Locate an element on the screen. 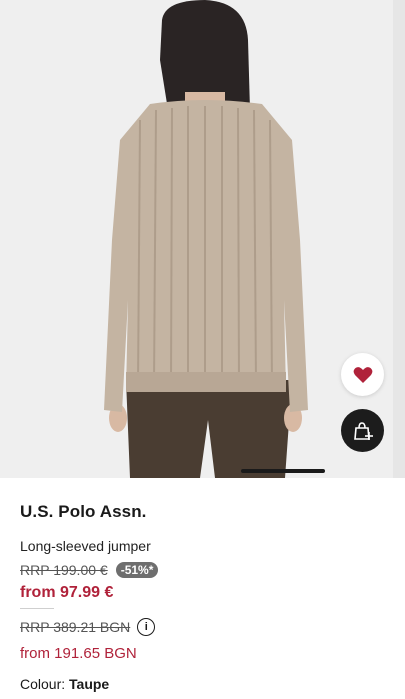  shopping-bag-plus-icon is located at coordinates (363, 430).